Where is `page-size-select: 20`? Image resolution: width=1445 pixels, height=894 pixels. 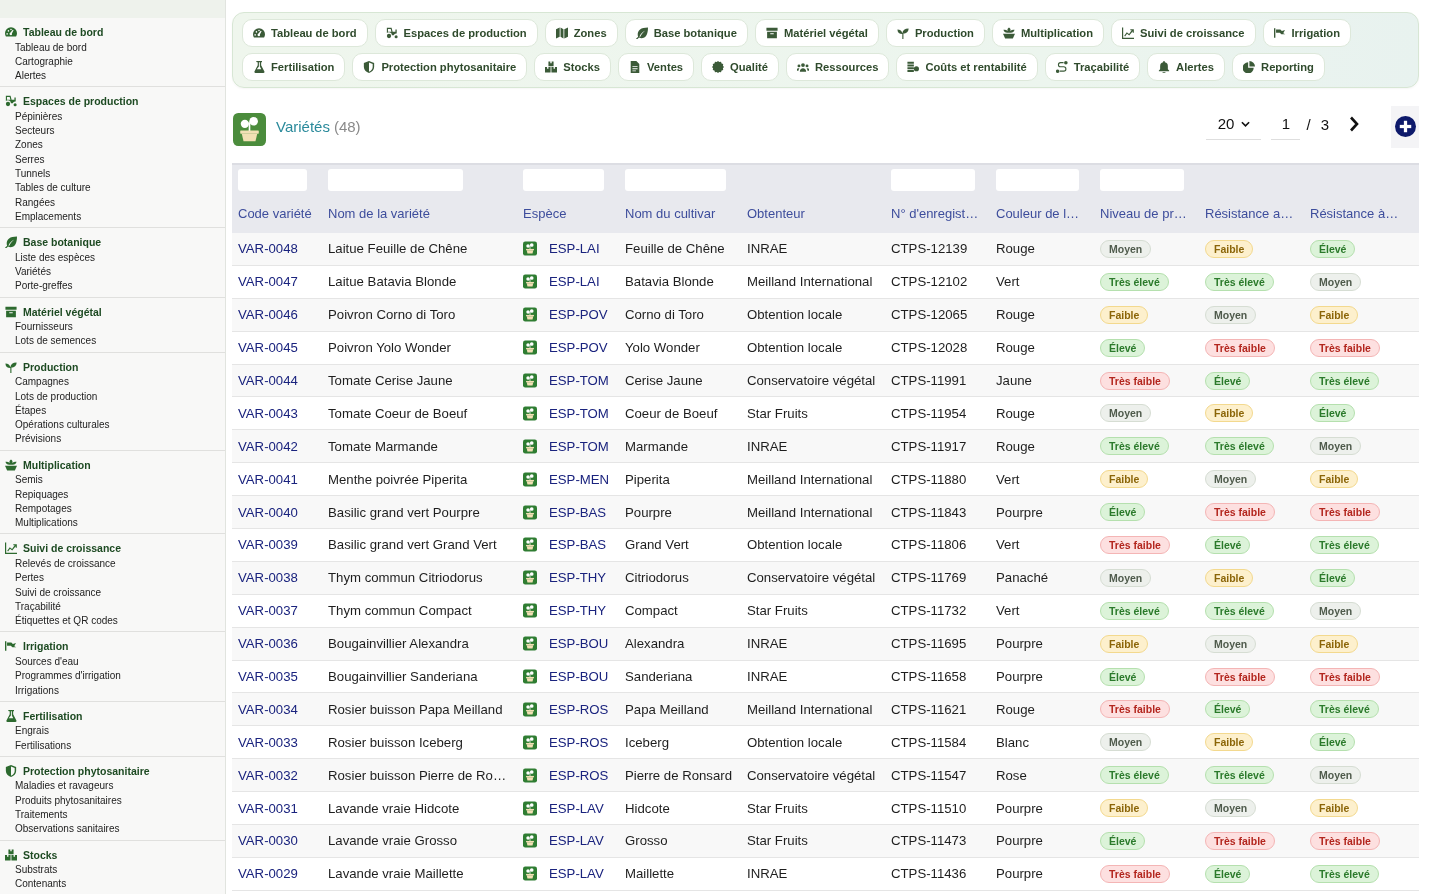 page-size-select: 20 is located at coordinates (1234, 124).